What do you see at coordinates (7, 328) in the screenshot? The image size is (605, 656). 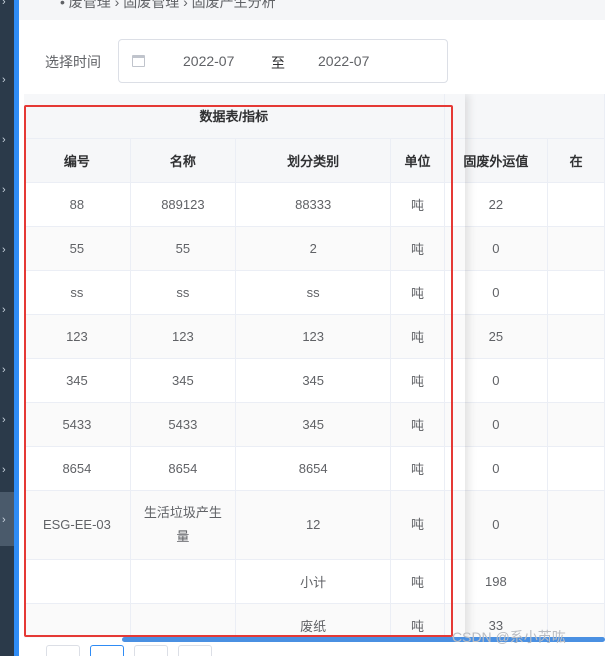 I see `sidebar: › › › › › › › › › ›` at bounding box center [7, 328].